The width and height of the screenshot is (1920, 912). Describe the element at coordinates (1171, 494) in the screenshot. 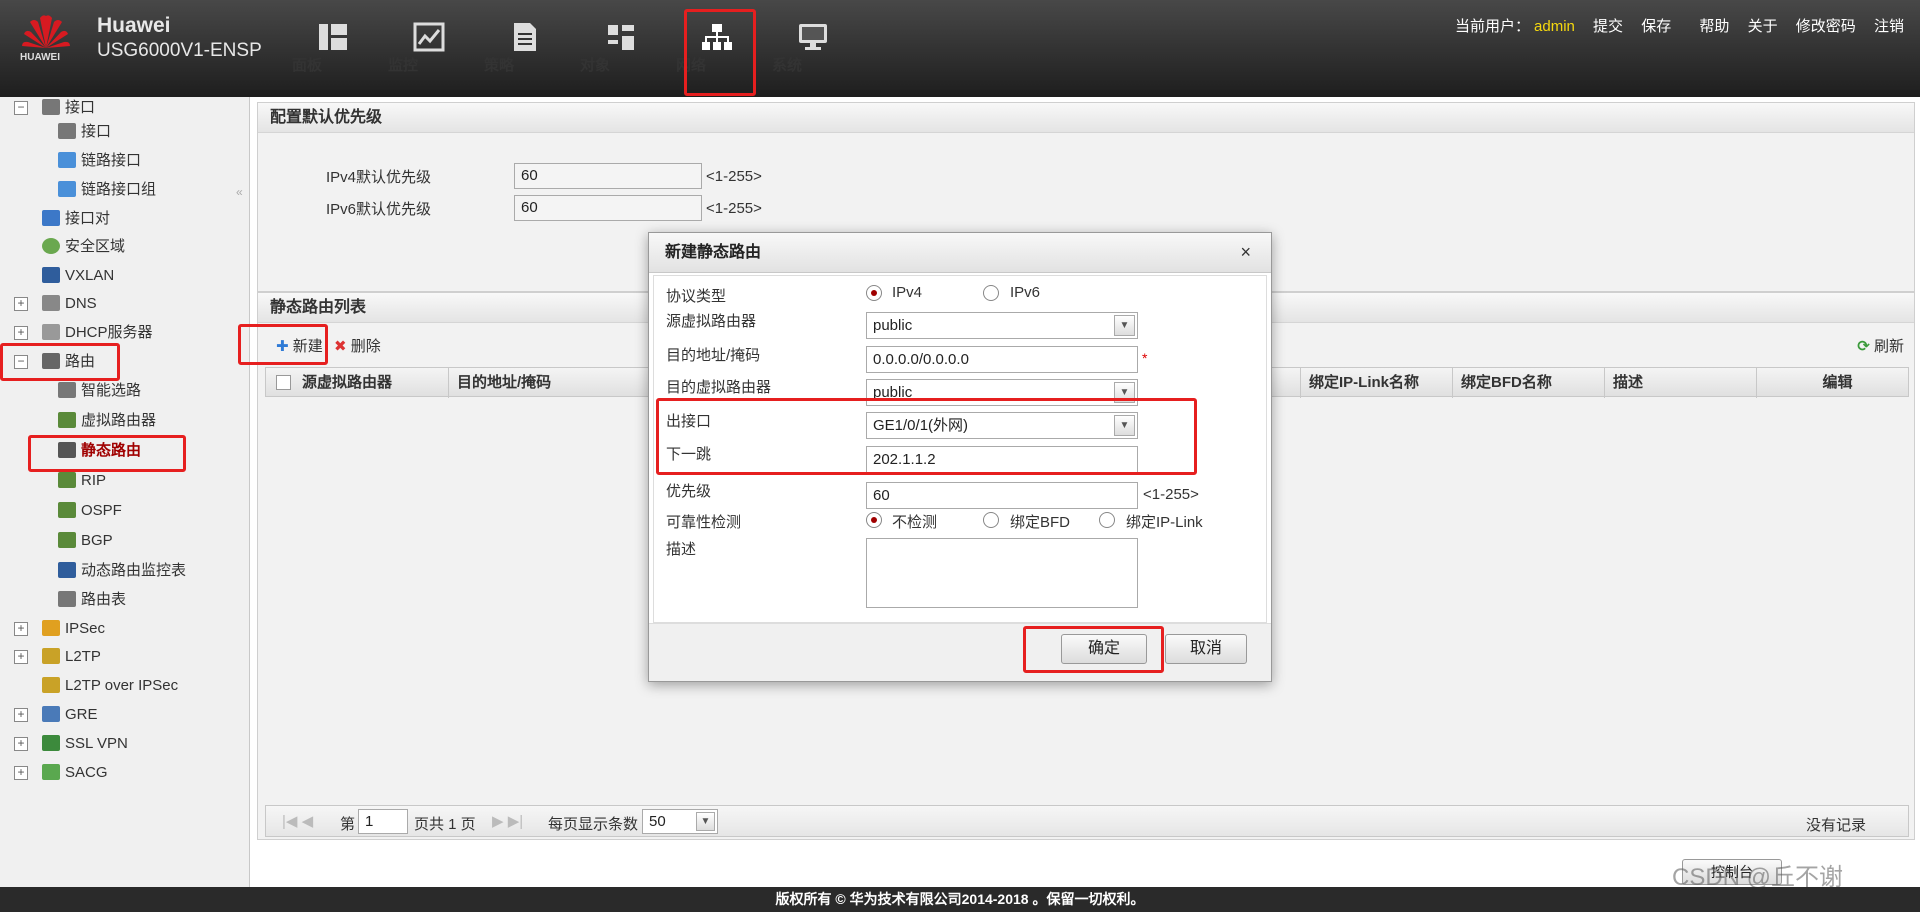

I see `priority-range: <1-255>` at that location.